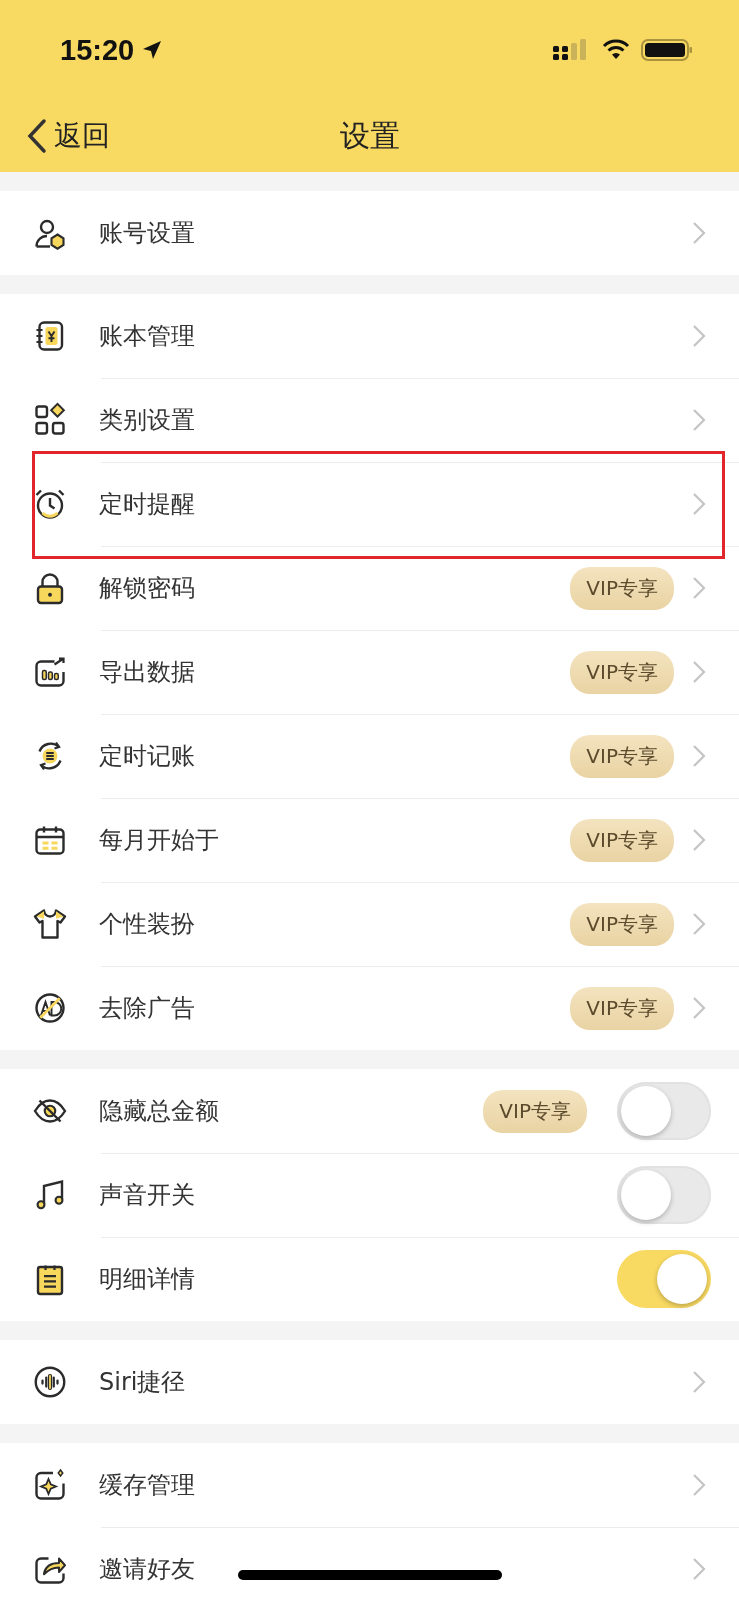  What do you see at coordinates (97, 50) in the screenshot?
I see `status-time: 15:20` at bounding box center [97, 50].